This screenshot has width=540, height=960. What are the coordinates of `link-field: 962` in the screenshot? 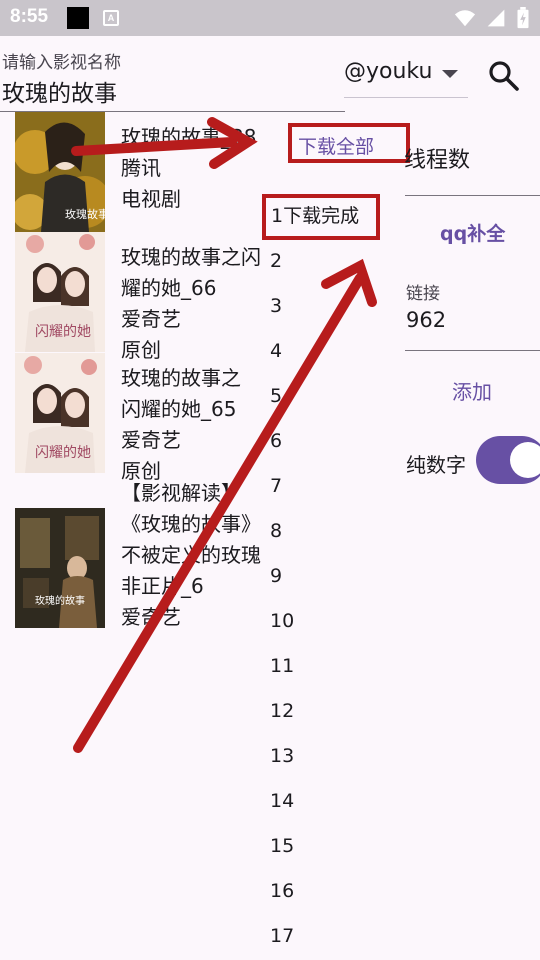 It's located at (426, 320).